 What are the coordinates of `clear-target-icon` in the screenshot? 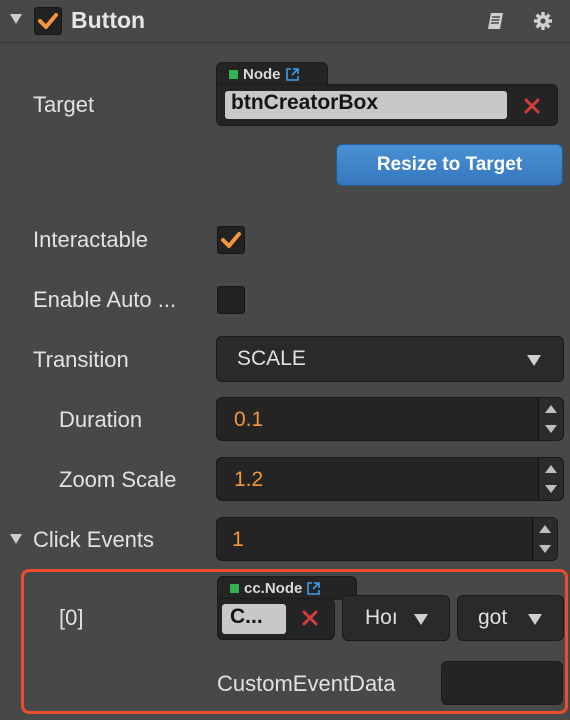 It's located at (532, 106).